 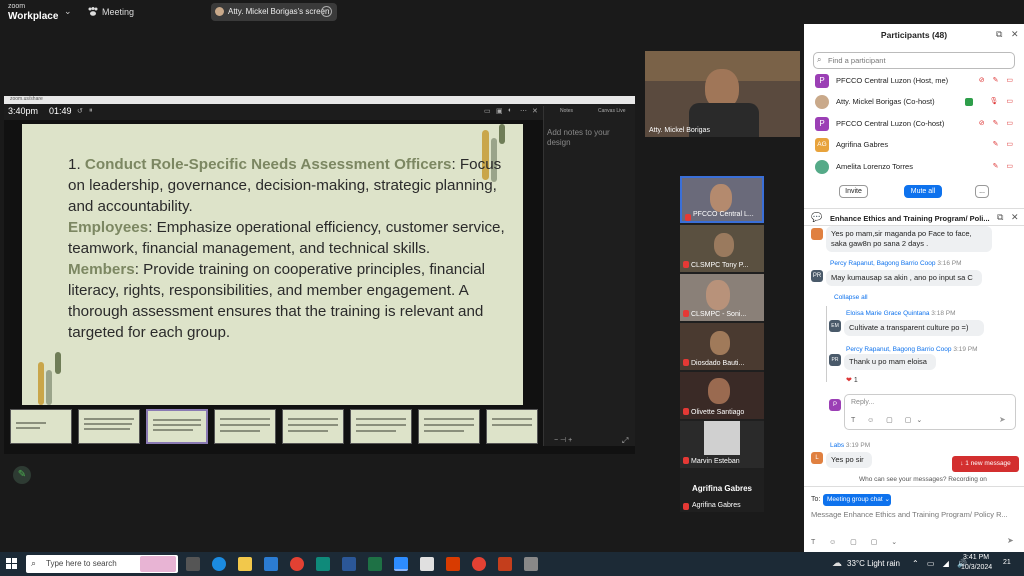 I want to click on expand-icon: ⤢, so click(x=625, y=441).